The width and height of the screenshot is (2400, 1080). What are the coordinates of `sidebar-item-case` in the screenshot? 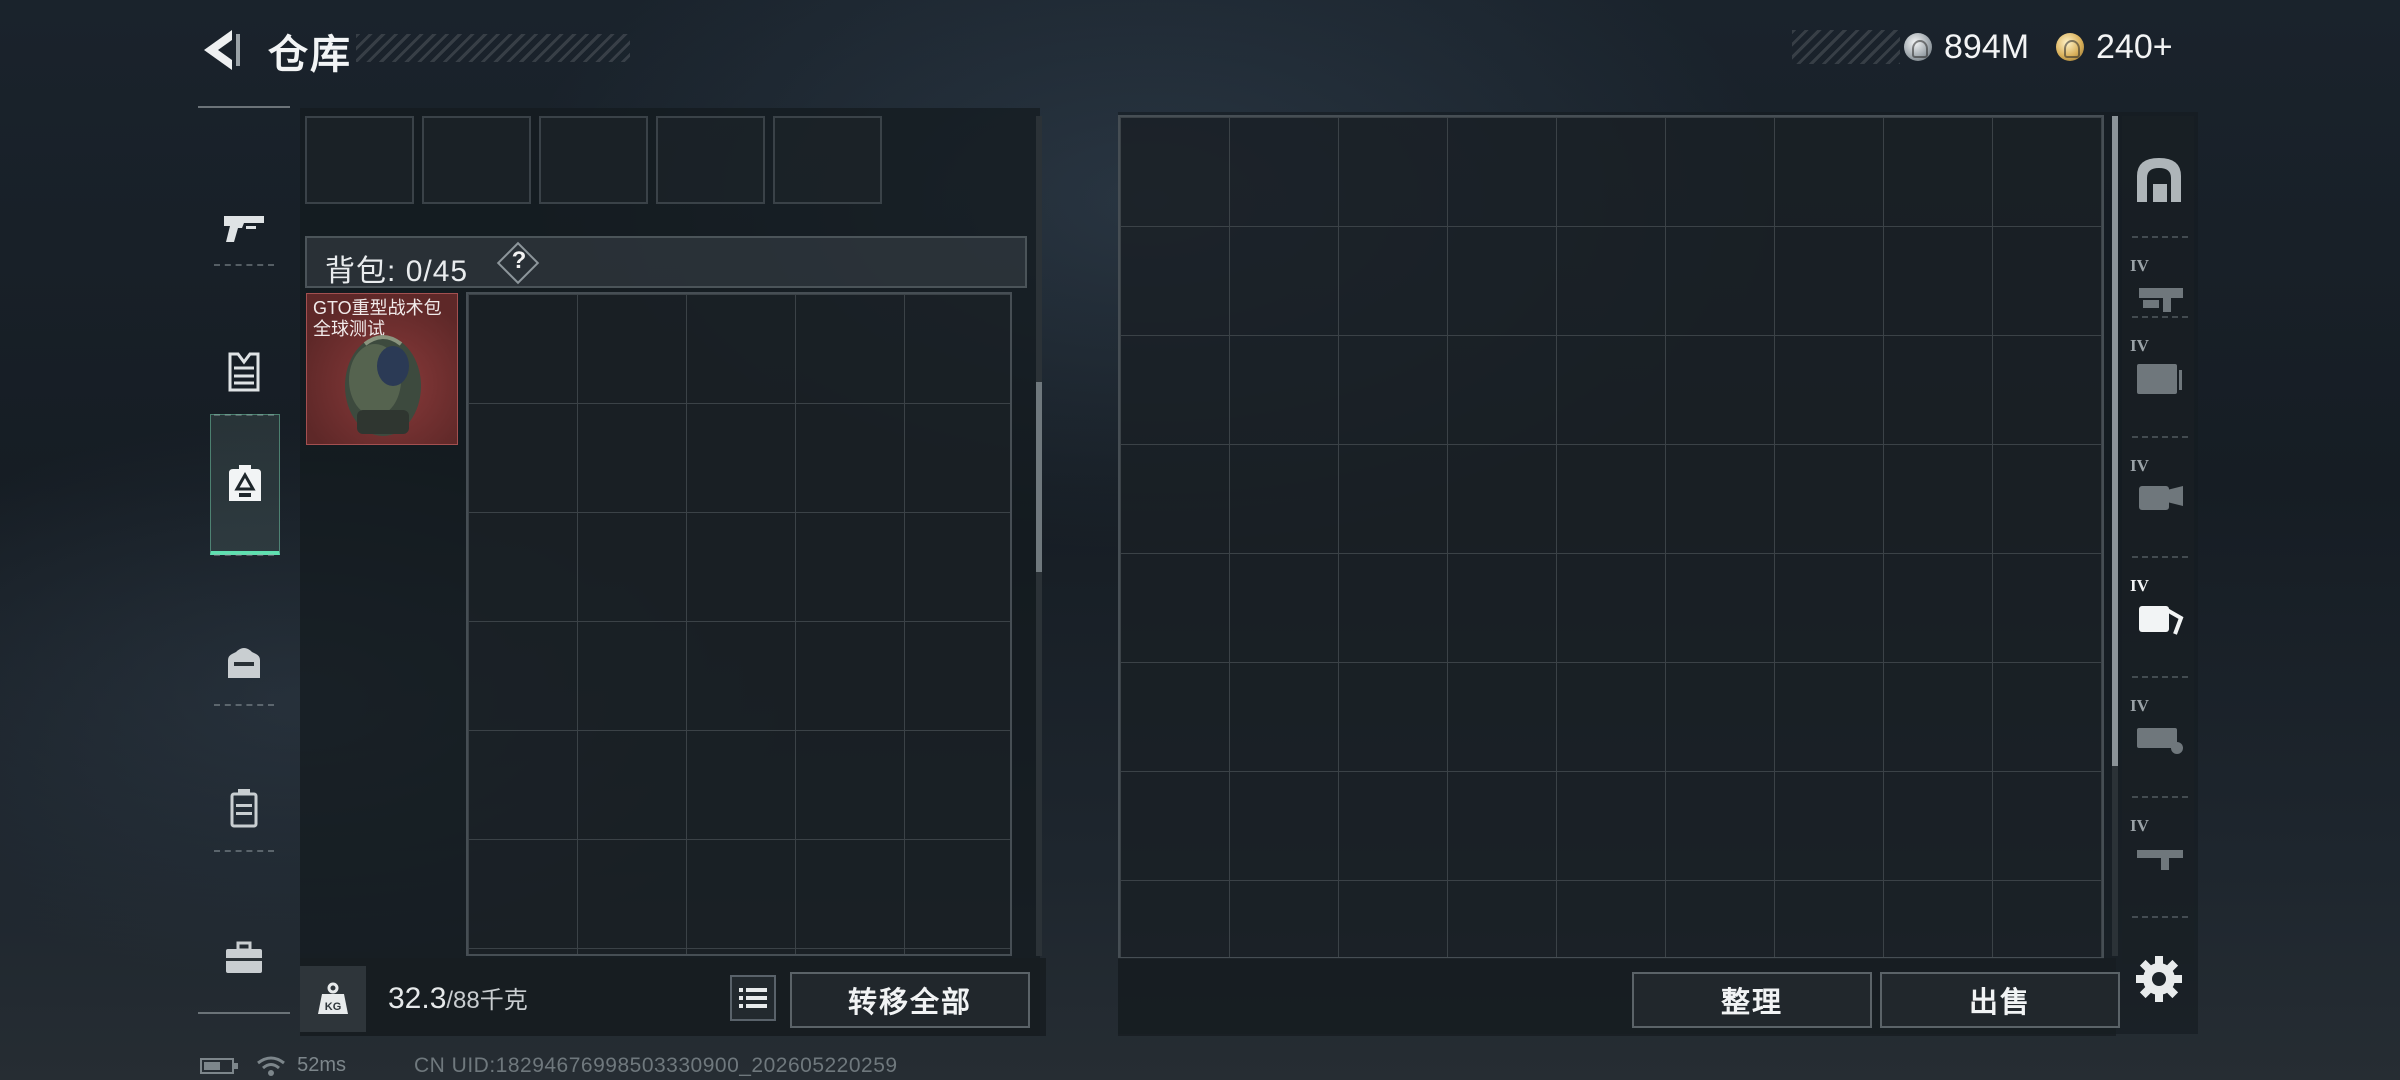 It's located at (244, 808).